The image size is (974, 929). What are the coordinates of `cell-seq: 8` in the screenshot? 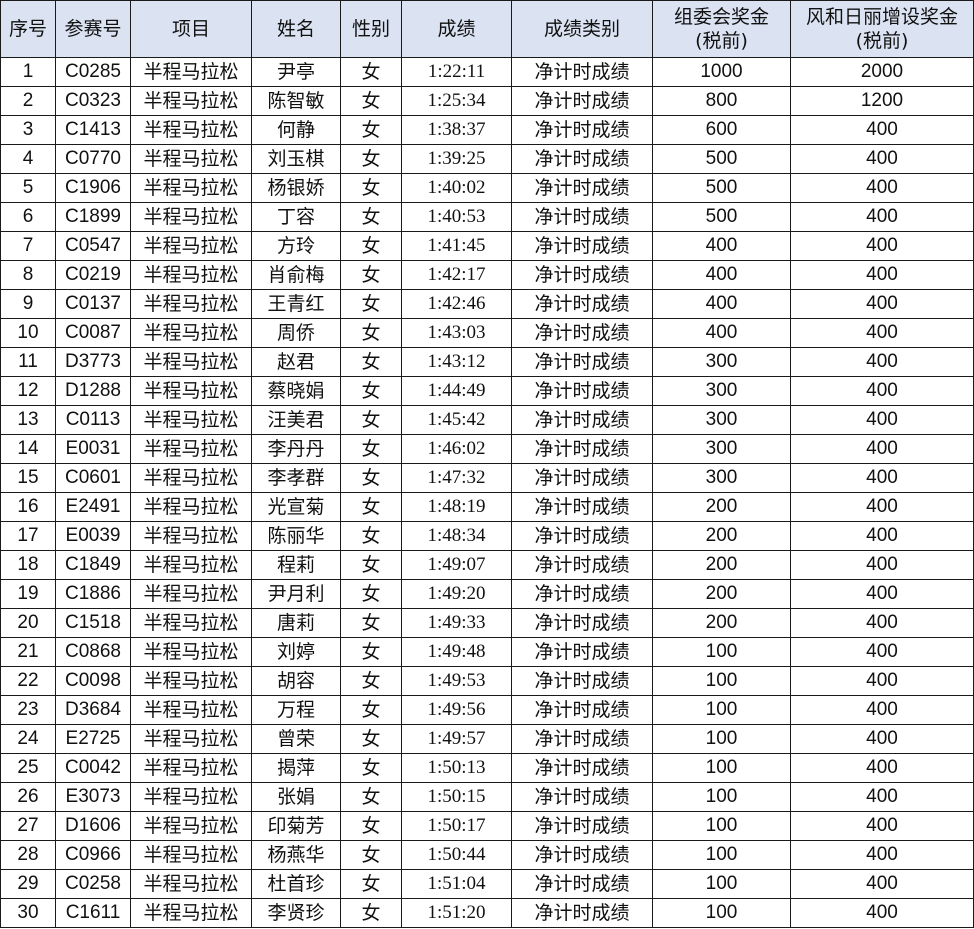 It's located at (28, 275).